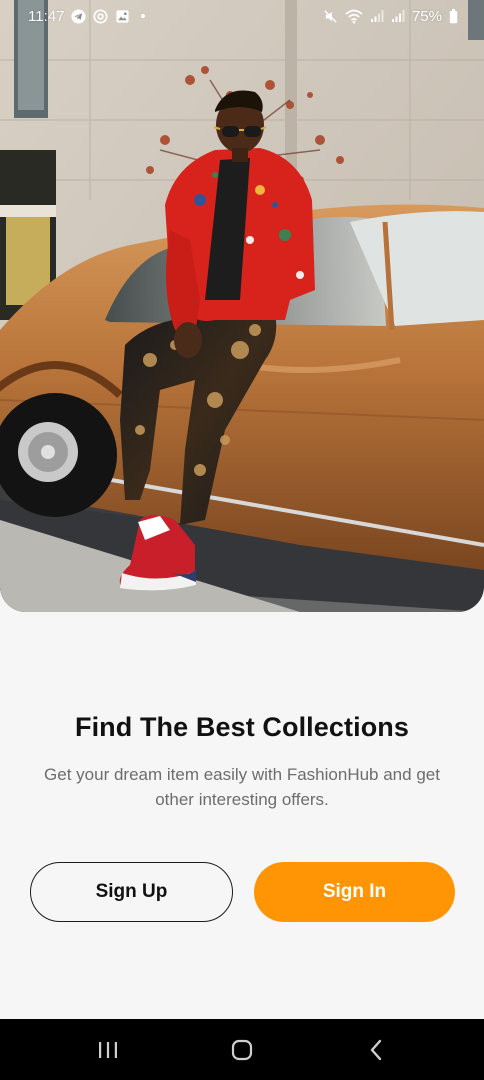 The height and width of the screenshot is (1080, 484). I want to click on battery-percent: 75%, so click(426, 16).